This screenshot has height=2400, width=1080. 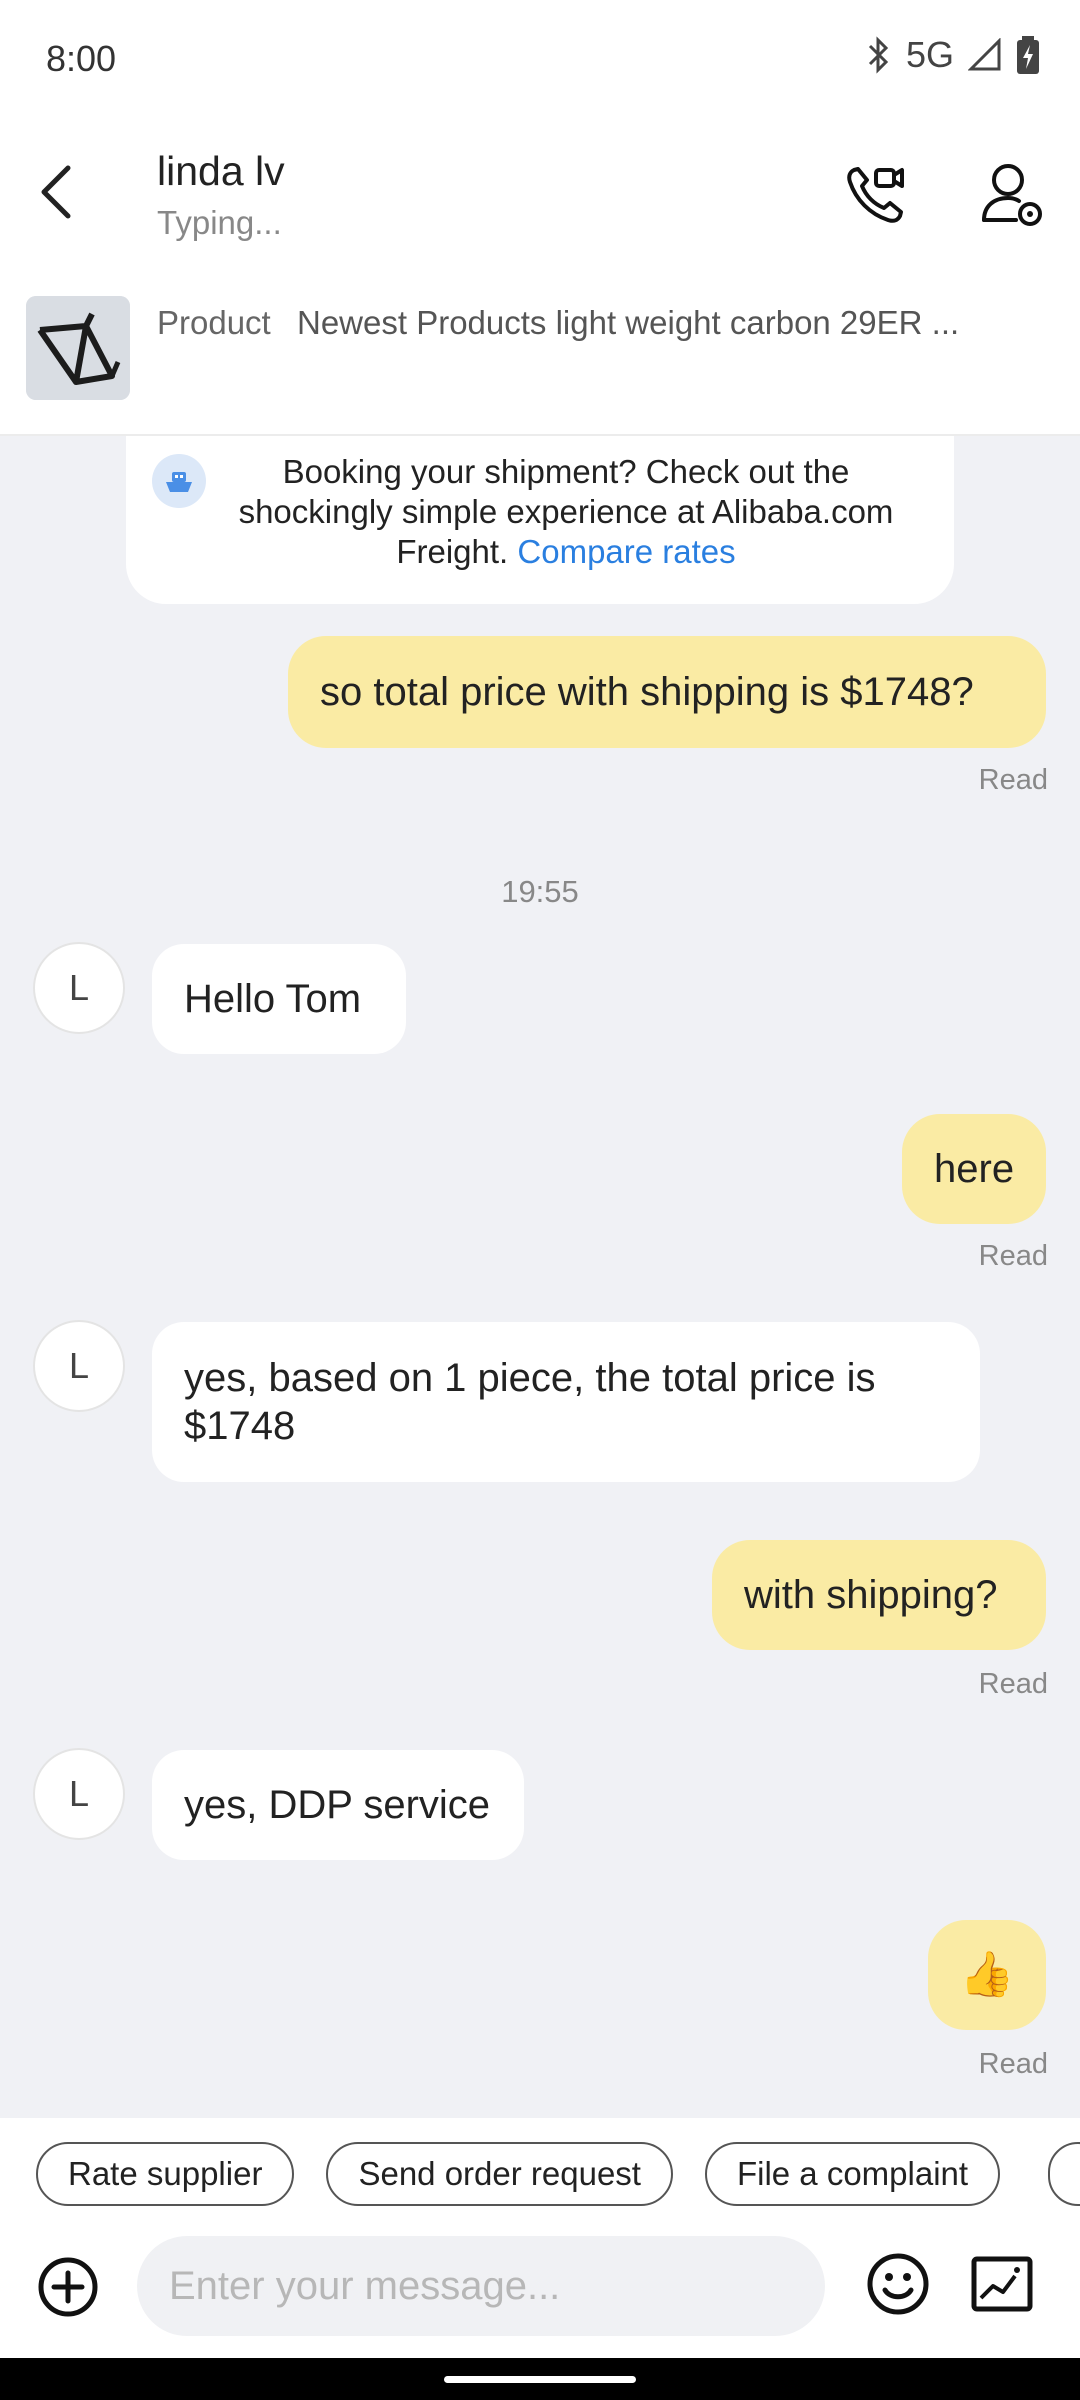 I want to click on back-arrow-icon, so click(x=56, y=192).